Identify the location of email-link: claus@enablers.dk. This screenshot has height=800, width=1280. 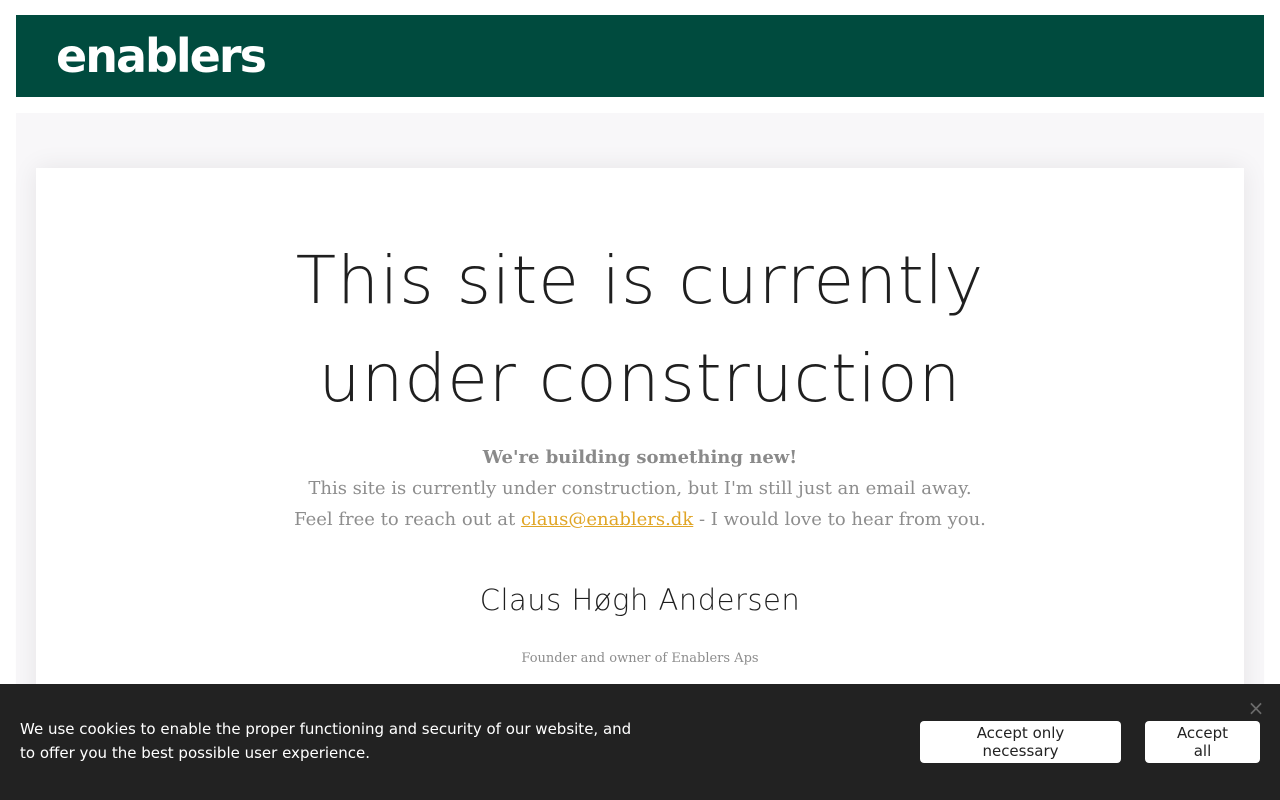
(607, 519).